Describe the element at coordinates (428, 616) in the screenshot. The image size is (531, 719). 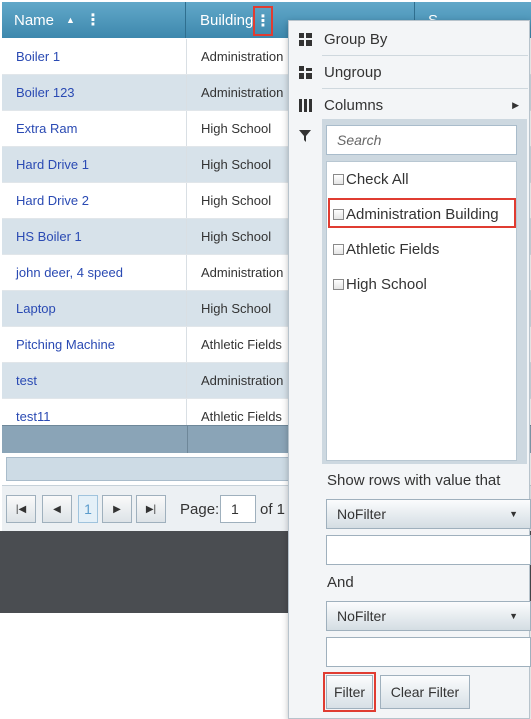
I see `second-operator-select: NoFilter ▼` at that location.